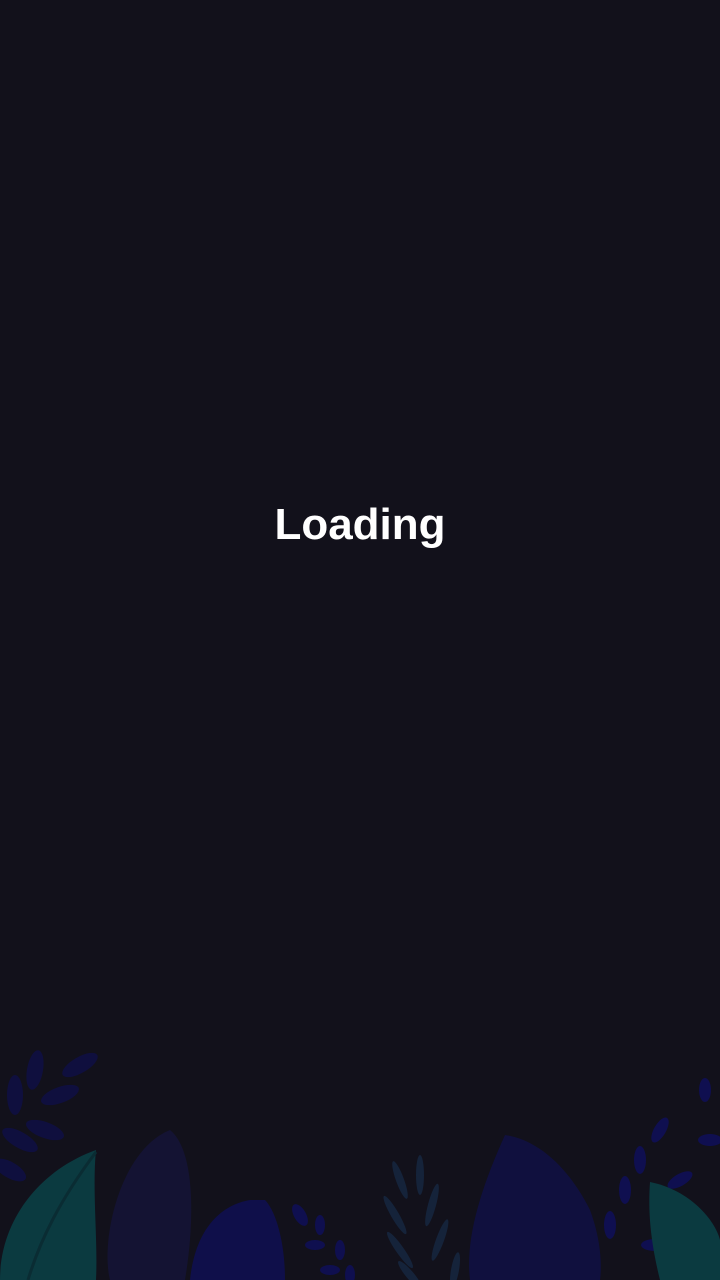 The width and height of the screenshot is (720, 1280). What do you see at coordinates (323, 1242) in the screenshot?
I see `small-branch` at bounding box center [323, 1242].